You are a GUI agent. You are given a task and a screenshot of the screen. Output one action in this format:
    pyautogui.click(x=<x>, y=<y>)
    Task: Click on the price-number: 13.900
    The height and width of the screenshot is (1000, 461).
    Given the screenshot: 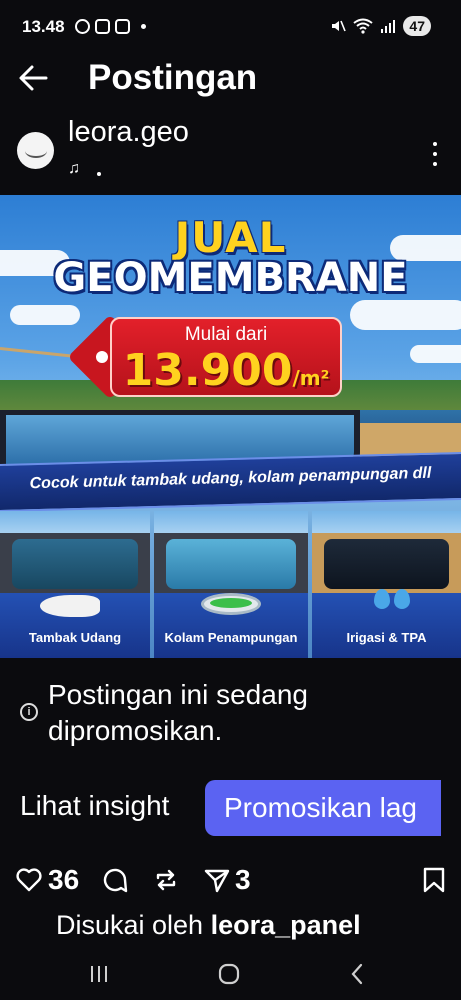 What is the action you would take?
    pyautogui.click(x=207, y=370)
    